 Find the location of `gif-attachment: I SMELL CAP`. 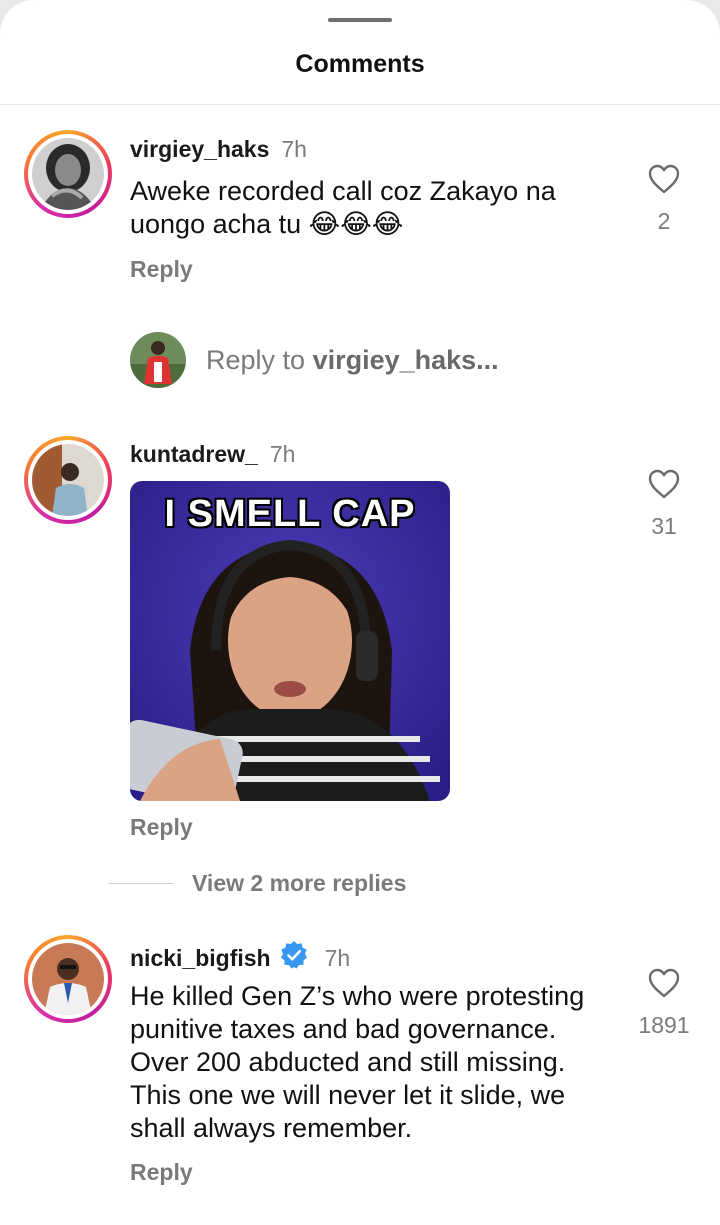

gif-attachment: I SMELL CAP is located at coordinates (290, 641).